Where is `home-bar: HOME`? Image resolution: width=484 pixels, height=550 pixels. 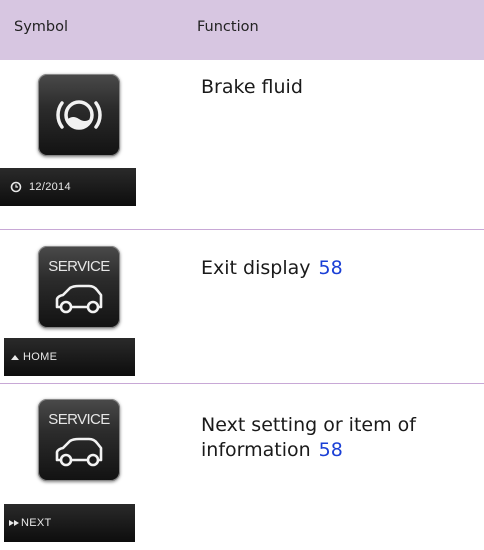
home-bar: HOME is located at coordinates (69, 357).